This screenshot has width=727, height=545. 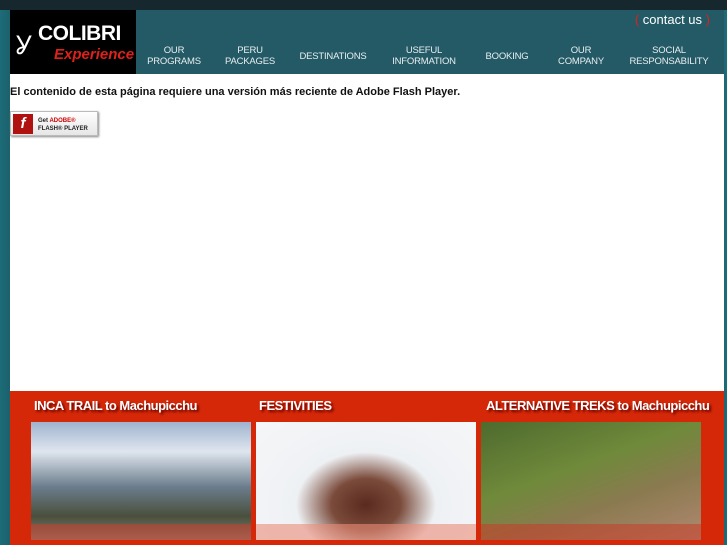 What do you see at coordinates (174, 56) in the screenshot?
I see `nav-our-programs: OUR PROGRAMS` at bounding box center [174, 56].